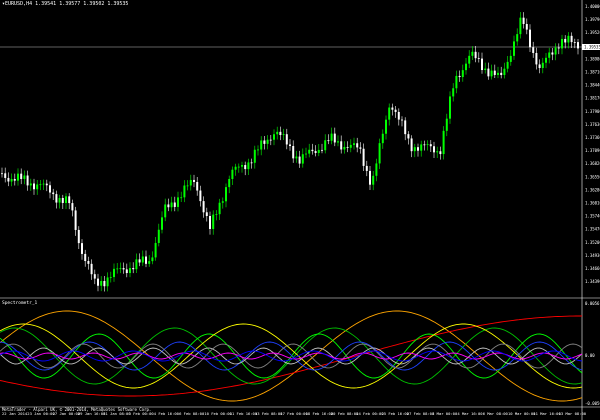 This screenshot has width=600, height=420. Describe the element at coordinates (592, 281) in the screenshot. I see `price-scale-label: 1.34390` at that location.